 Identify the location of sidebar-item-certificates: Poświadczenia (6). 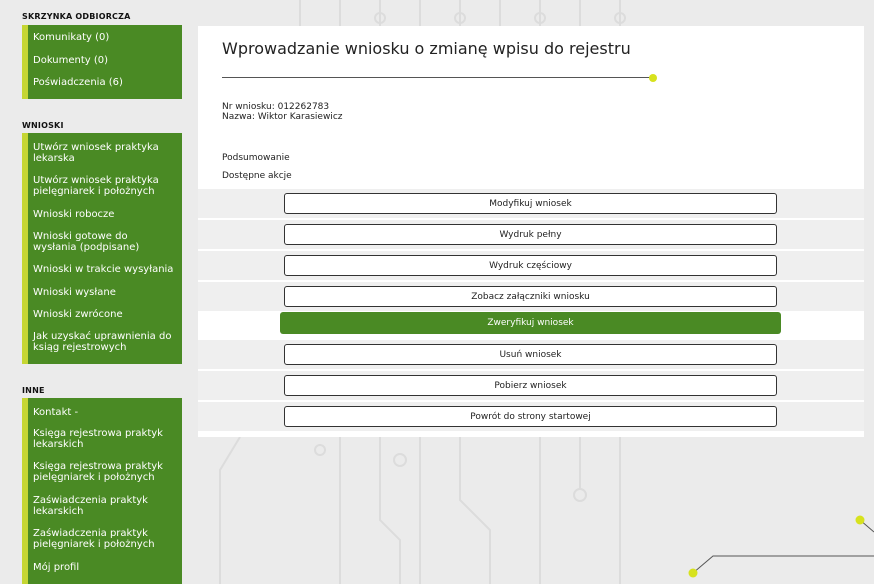
(78, 83).